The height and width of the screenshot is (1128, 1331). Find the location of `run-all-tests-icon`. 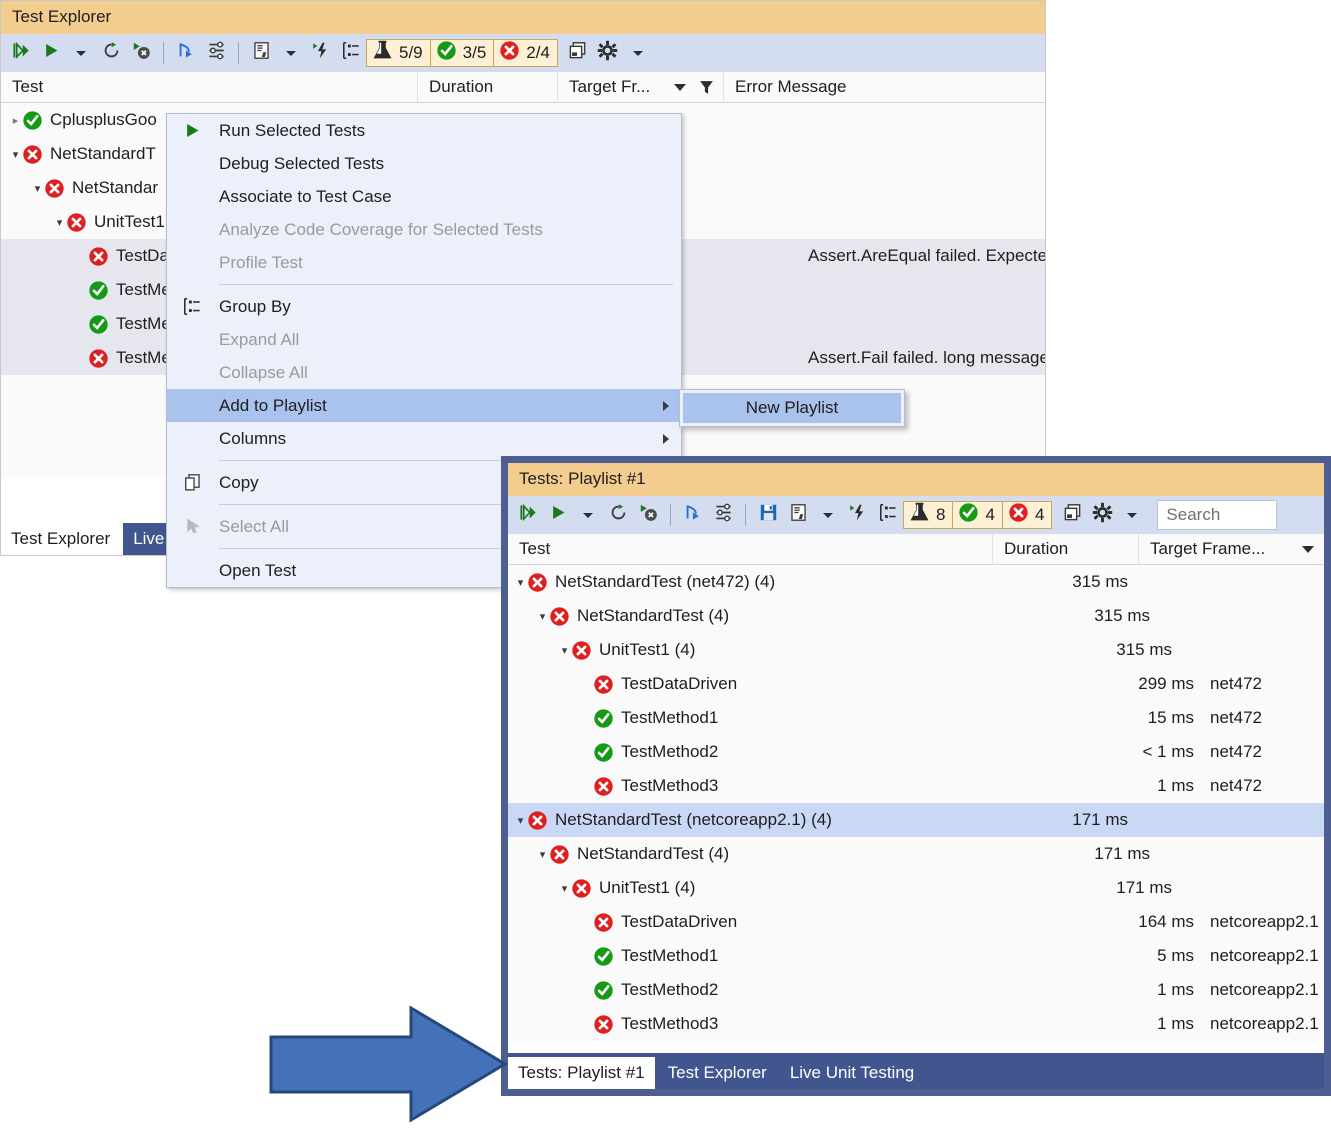

run-all-tests-icon is located at coordinates (21, 53).